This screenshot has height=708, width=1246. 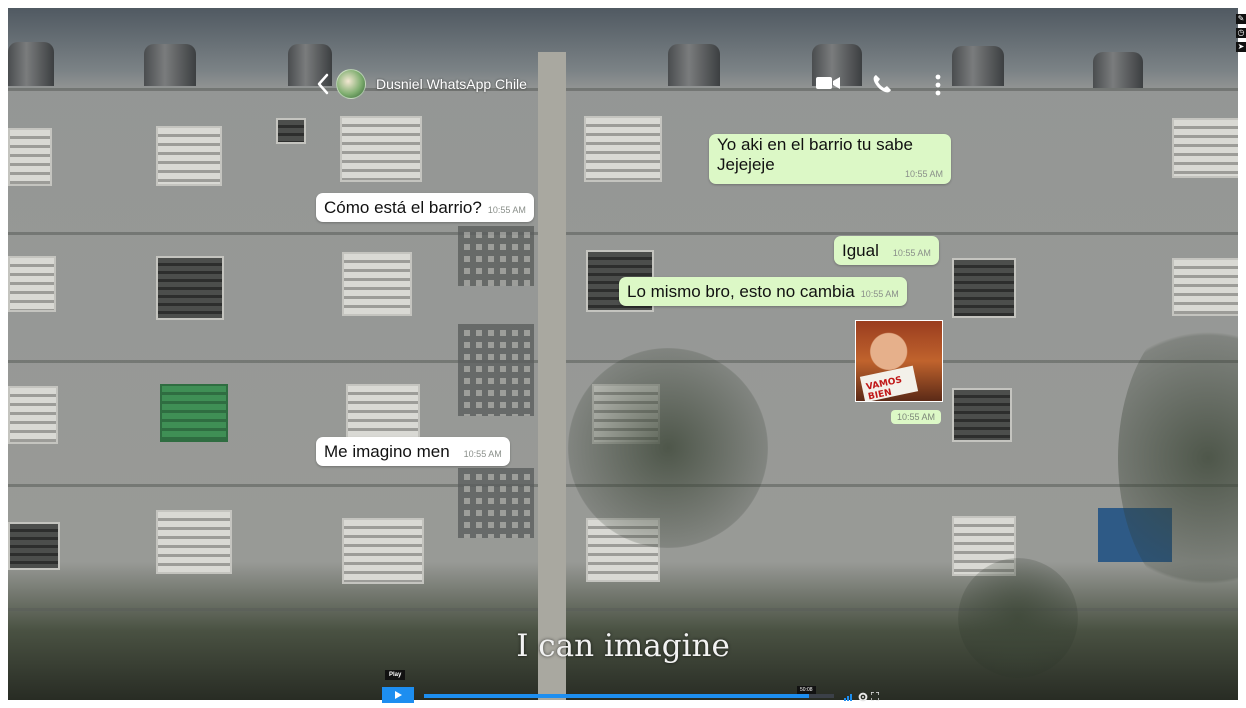 I want to click on gear-icon, so click(x=863, y=697).